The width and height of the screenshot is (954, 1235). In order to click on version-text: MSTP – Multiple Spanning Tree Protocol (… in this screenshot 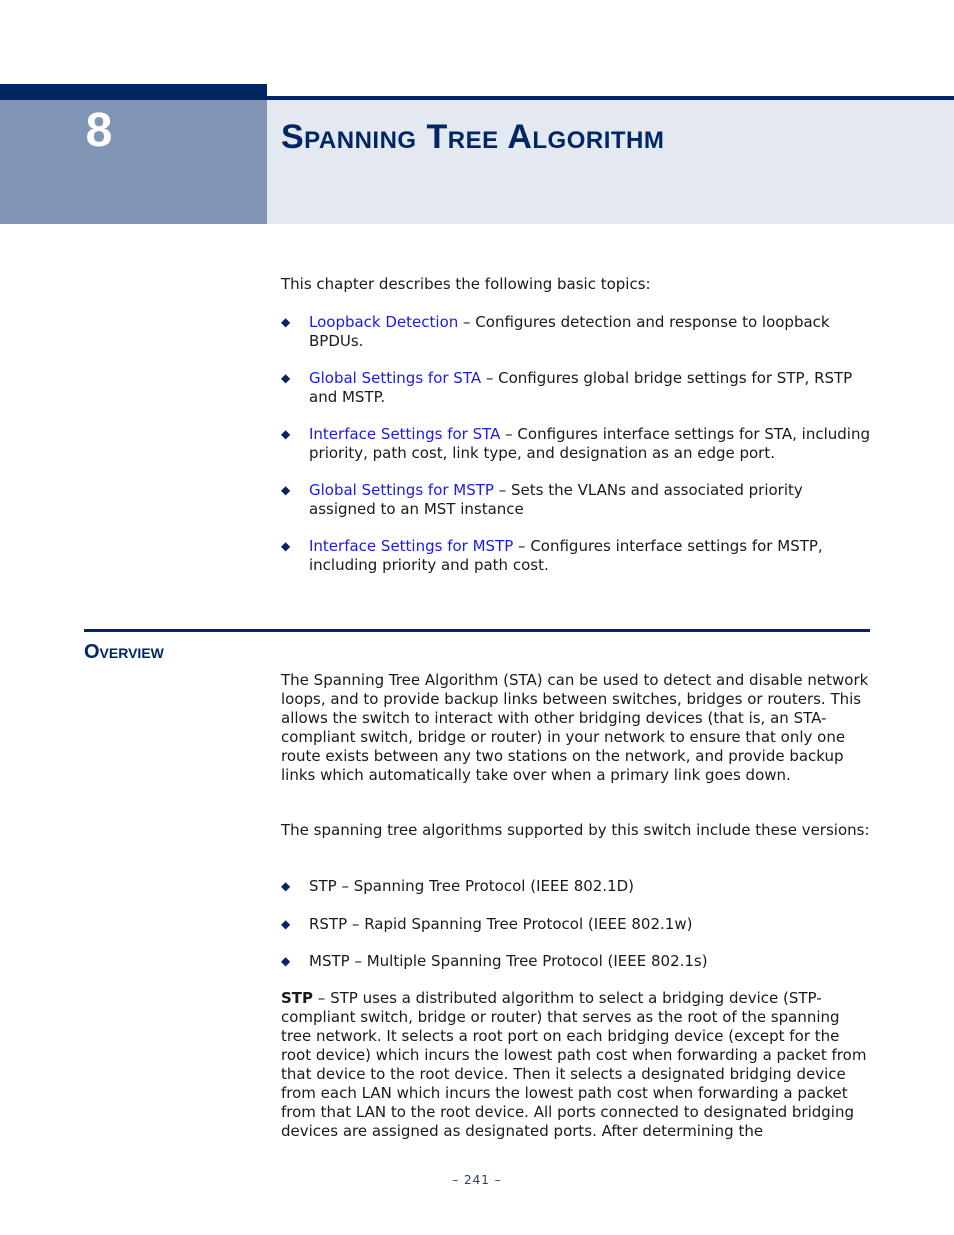, I will do `click(508, 961)`.